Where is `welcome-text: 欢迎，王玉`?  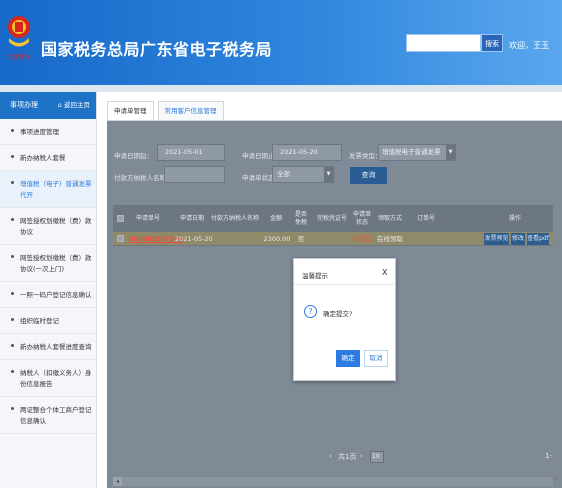
welcome-text: 欢迎，王玉 is located at coordinates (529, 45).